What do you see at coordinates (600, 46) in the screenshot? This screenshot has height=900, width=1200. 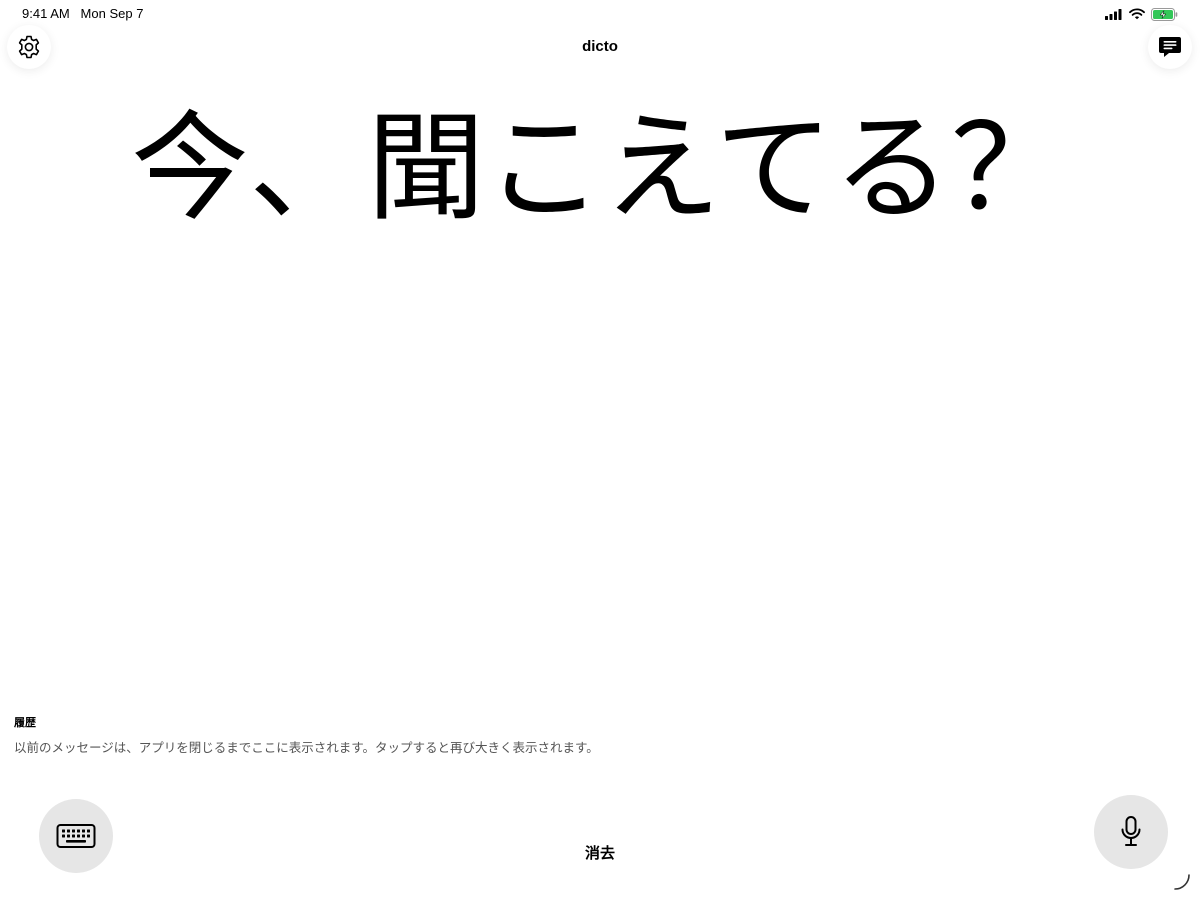 I see `app-title: dicto` at bounding box center [600, 46].